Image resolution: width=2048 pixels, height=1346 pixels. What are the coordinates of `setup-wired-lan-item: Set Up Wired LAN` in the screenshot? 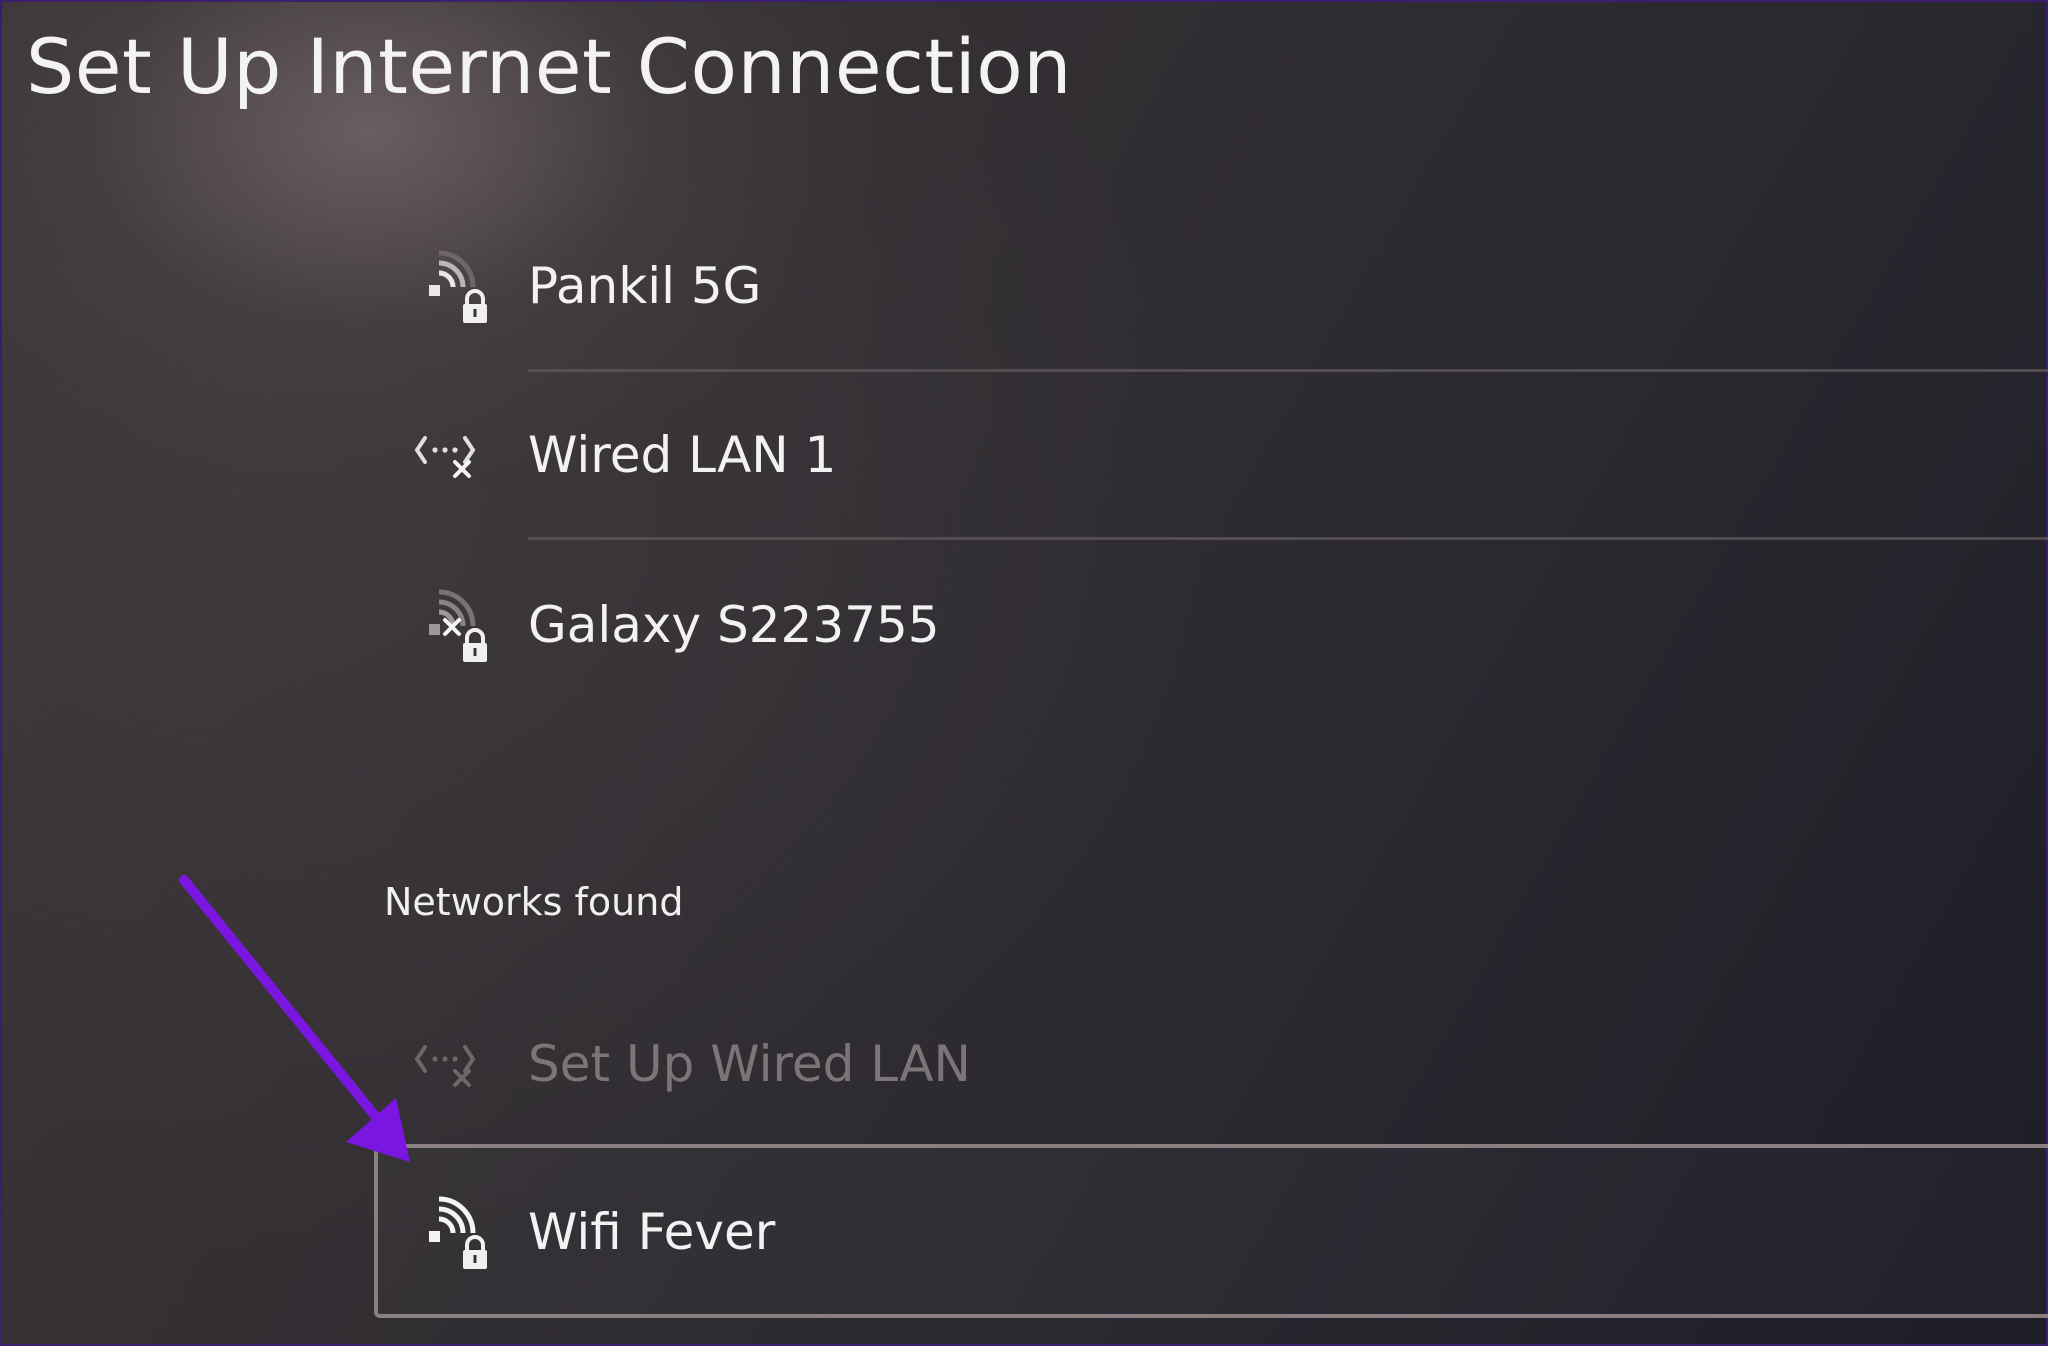 It's located at (1226, 1064).